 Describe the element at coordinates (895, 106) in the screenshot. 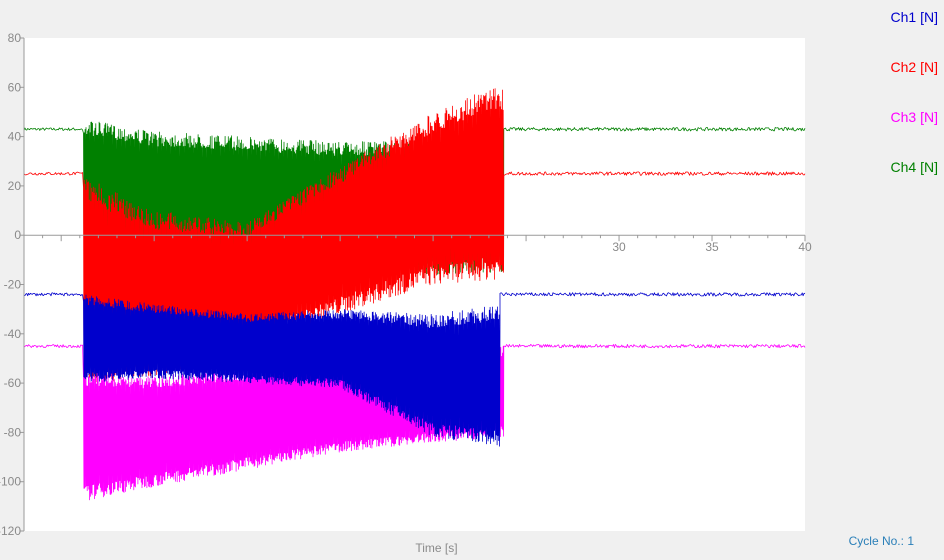

I see `legend: Ch1 [N] Ch2 [N] Ch3 [N] Ch4 [N]` at that location.